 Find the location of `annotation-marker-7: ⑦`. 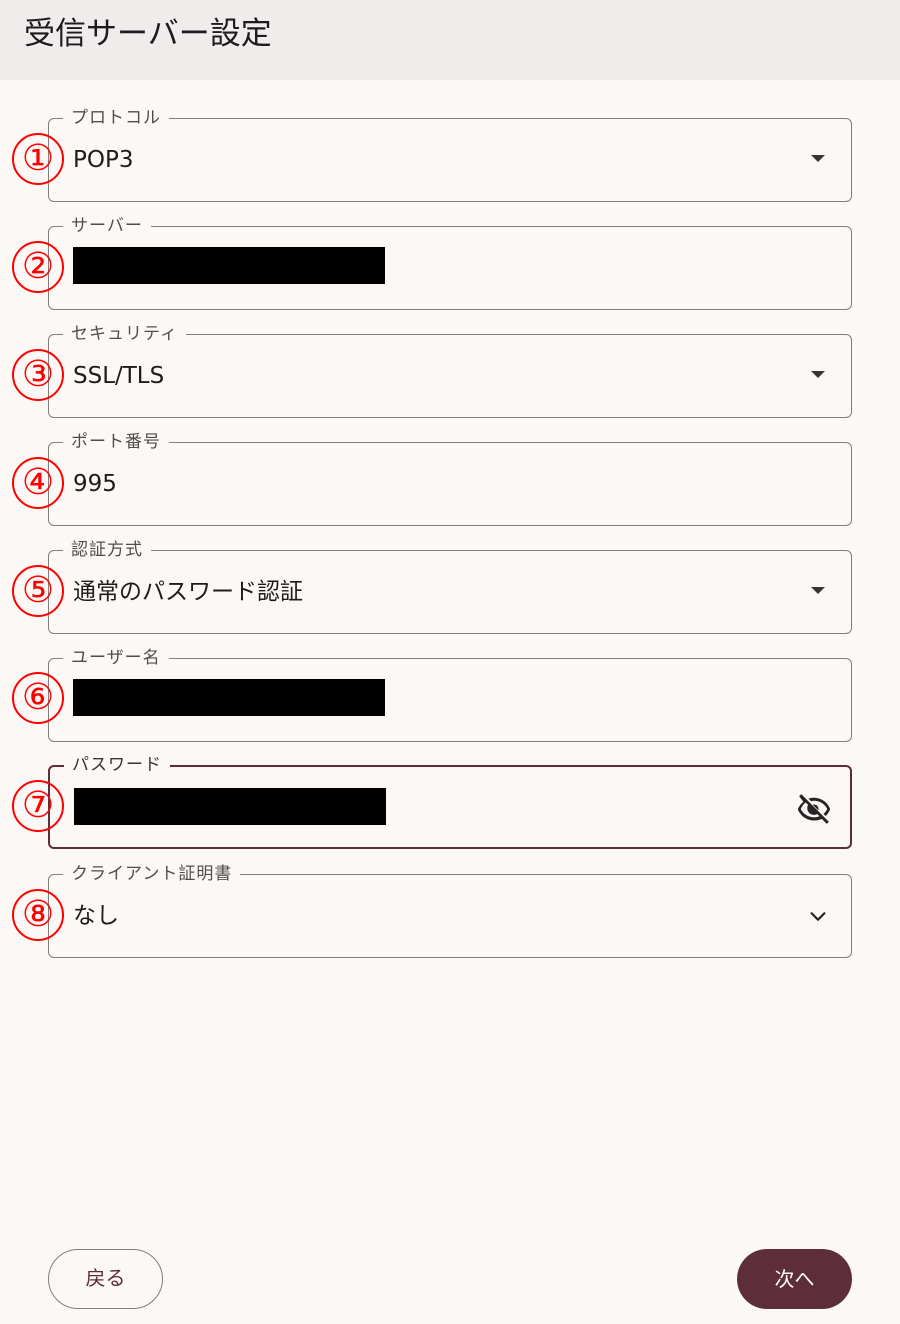

annotation-marker-7: ⑦ is located at coordinates (38, 806).